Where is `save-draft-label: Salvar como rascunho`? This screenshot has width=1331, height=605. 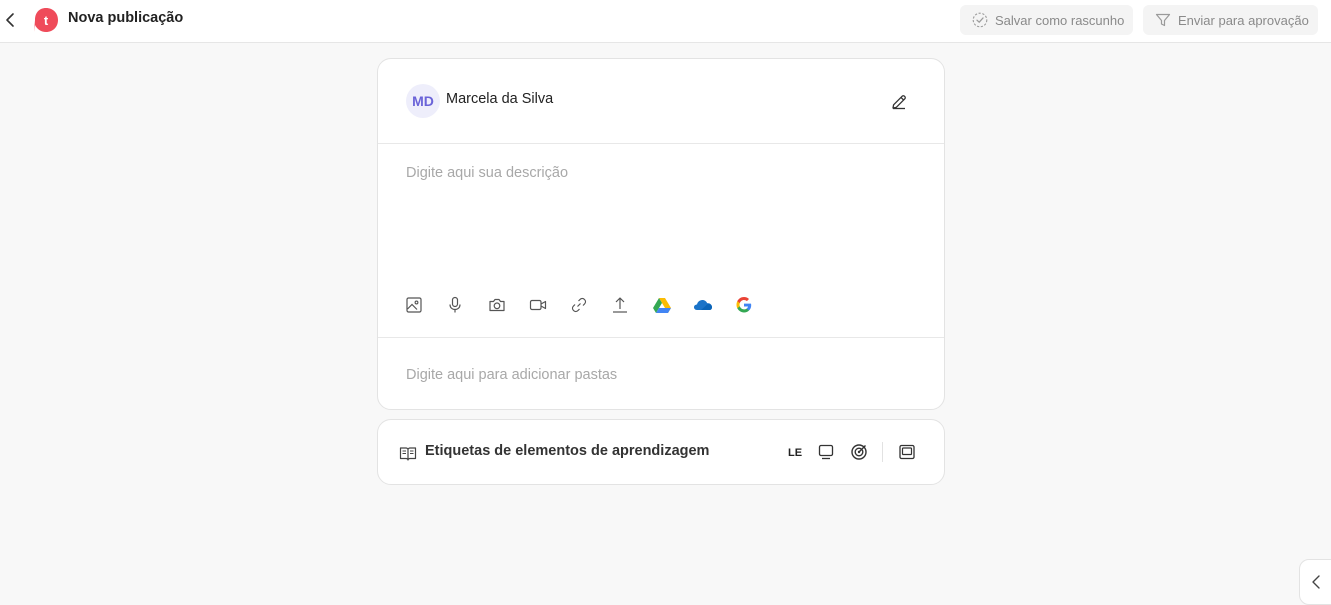
save-draft-label: Salvar como rascunho is located at coordinates (1060, 20).